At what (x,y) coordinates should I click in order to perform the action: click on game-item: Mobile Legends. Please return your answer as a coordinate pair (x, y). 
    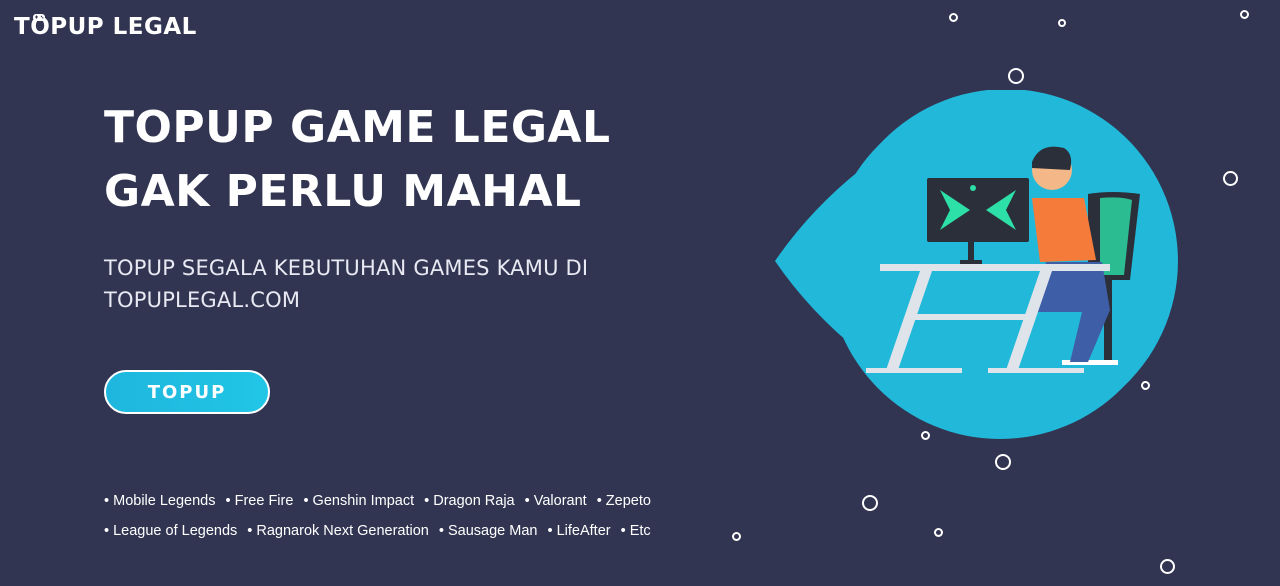
    Looking at the image, I should click on (159, 501).